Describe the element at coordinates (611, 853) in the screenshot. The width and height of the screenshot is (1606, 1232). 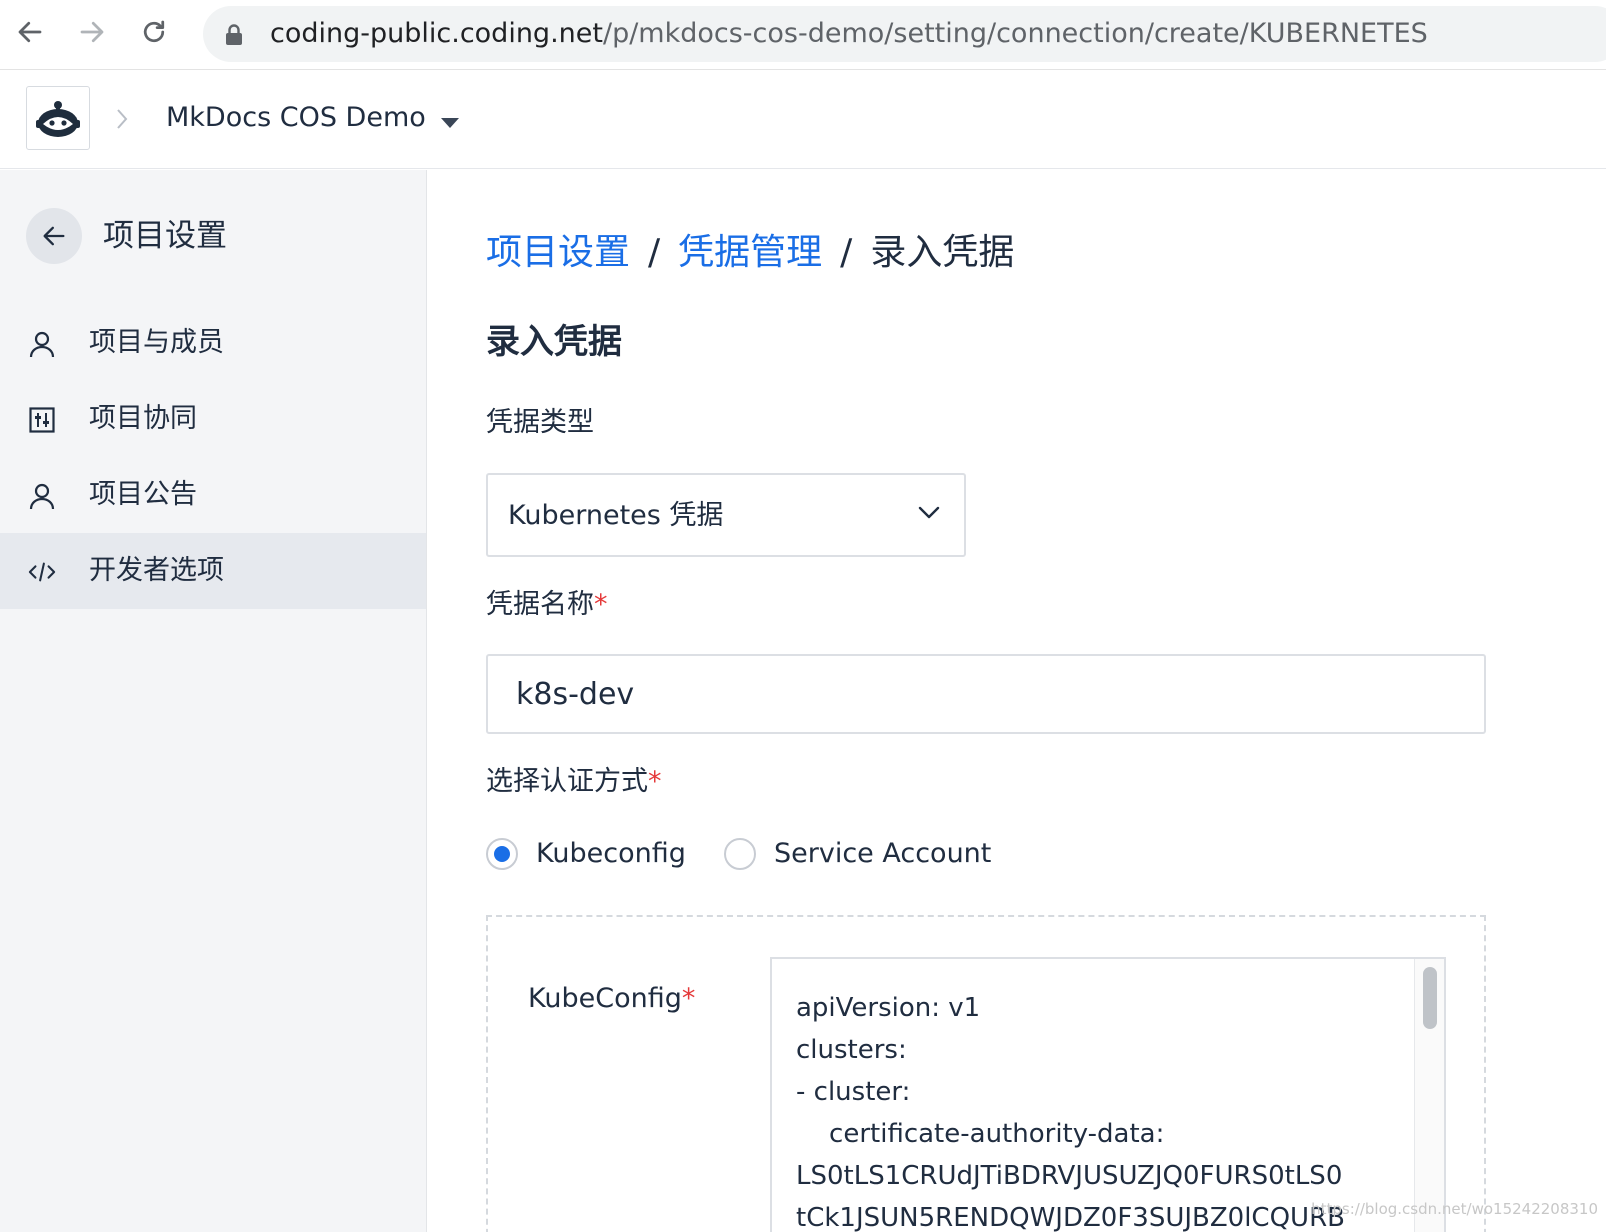
I see `radio-label: Kubeconfig` at that location.